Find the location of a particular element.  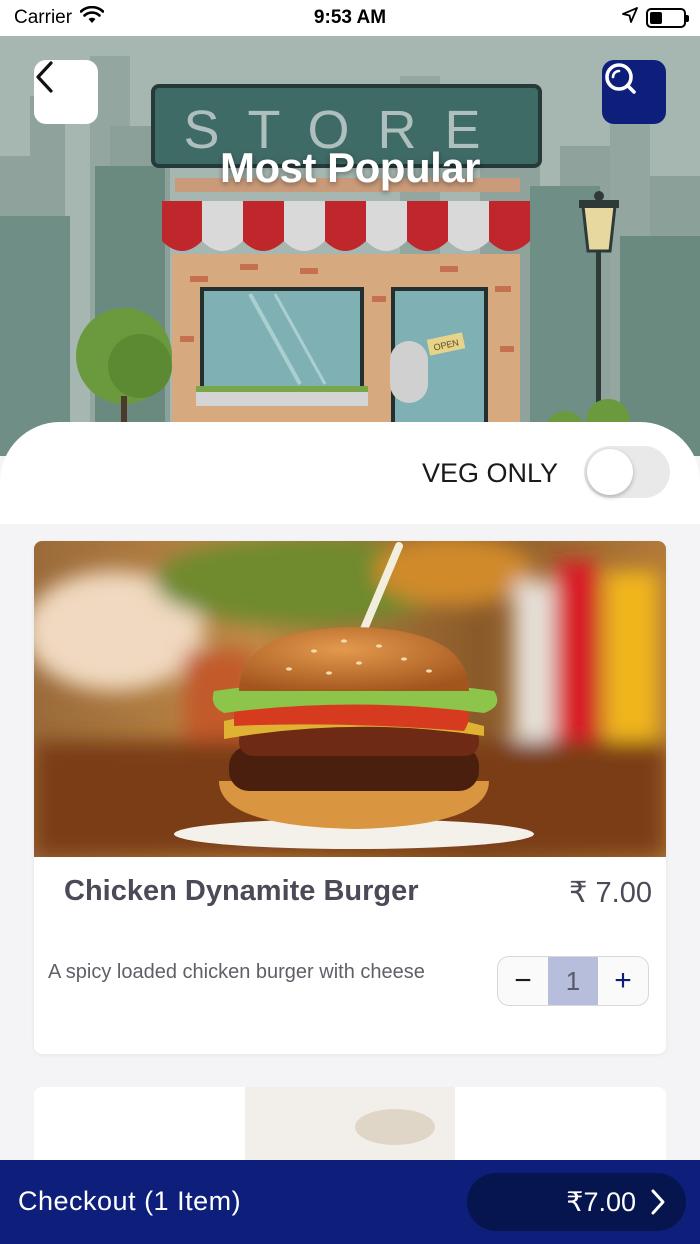

status-left: Carrier is located at coordinates (59, 17).